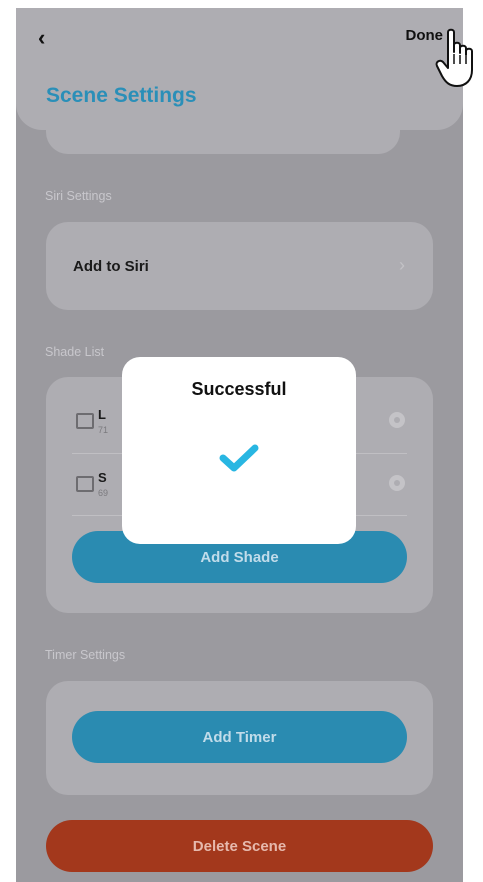  Describe the element at coordinates (102, 414) in the screenshot. I see `shade-name: L` at that location.